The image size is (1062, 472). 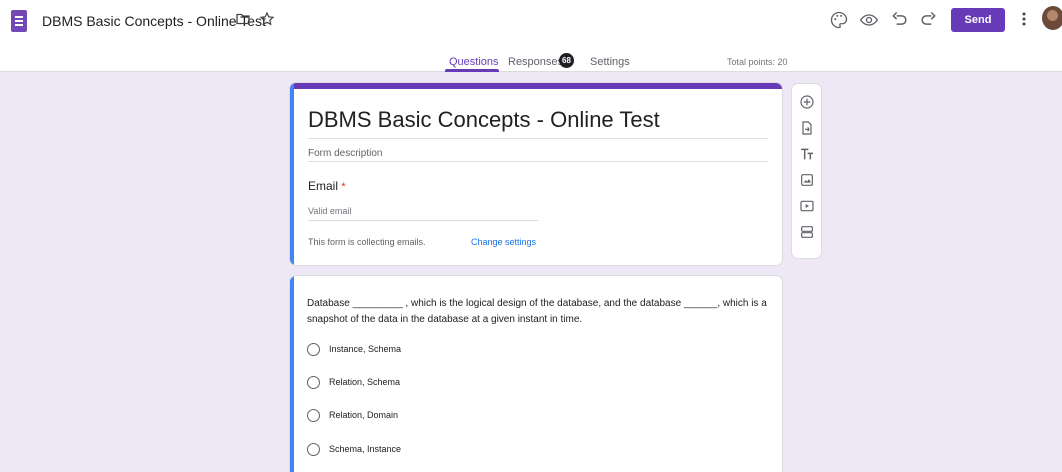 I want to click on more-vert-icon, so click(x=1024, y=19).